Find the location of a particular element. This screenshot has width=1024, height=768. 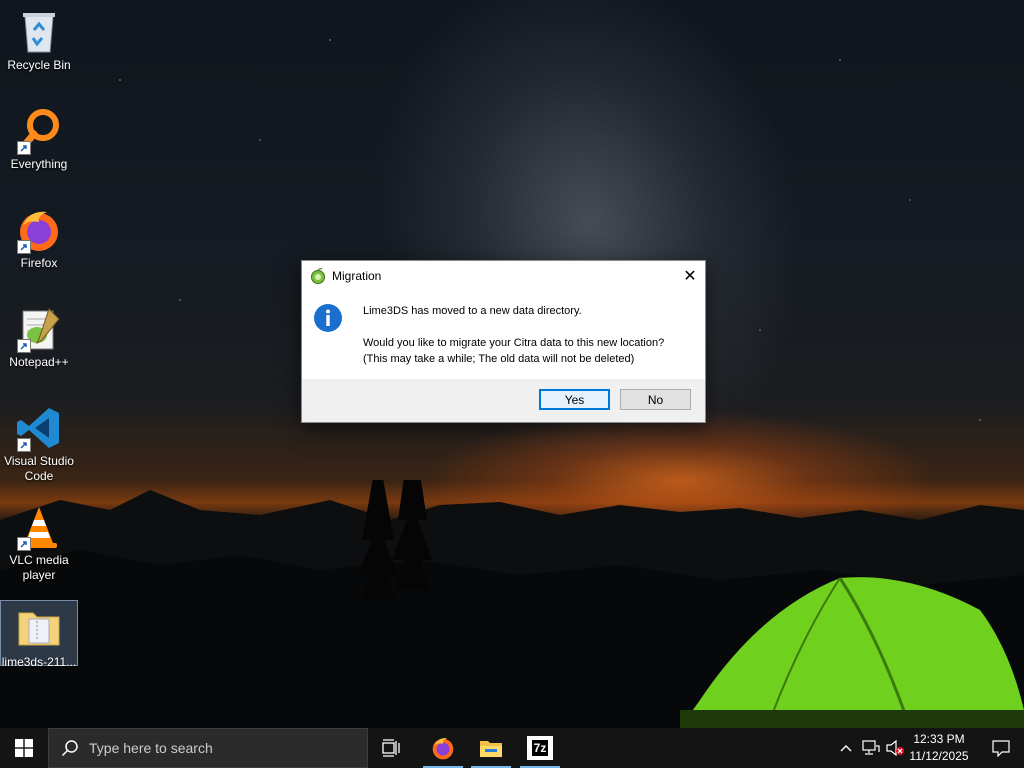

no-button: No is located at coordinates (655, 399).